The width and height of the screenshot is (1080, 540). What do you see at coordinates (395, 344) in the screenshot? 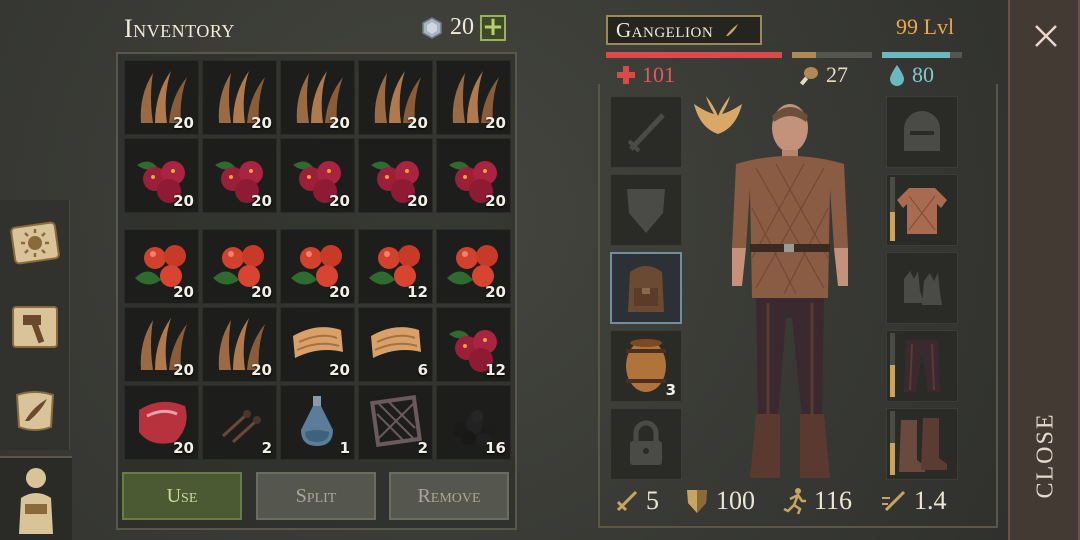
I see `inventory-slot: 6` at bounding box center [395, 344].